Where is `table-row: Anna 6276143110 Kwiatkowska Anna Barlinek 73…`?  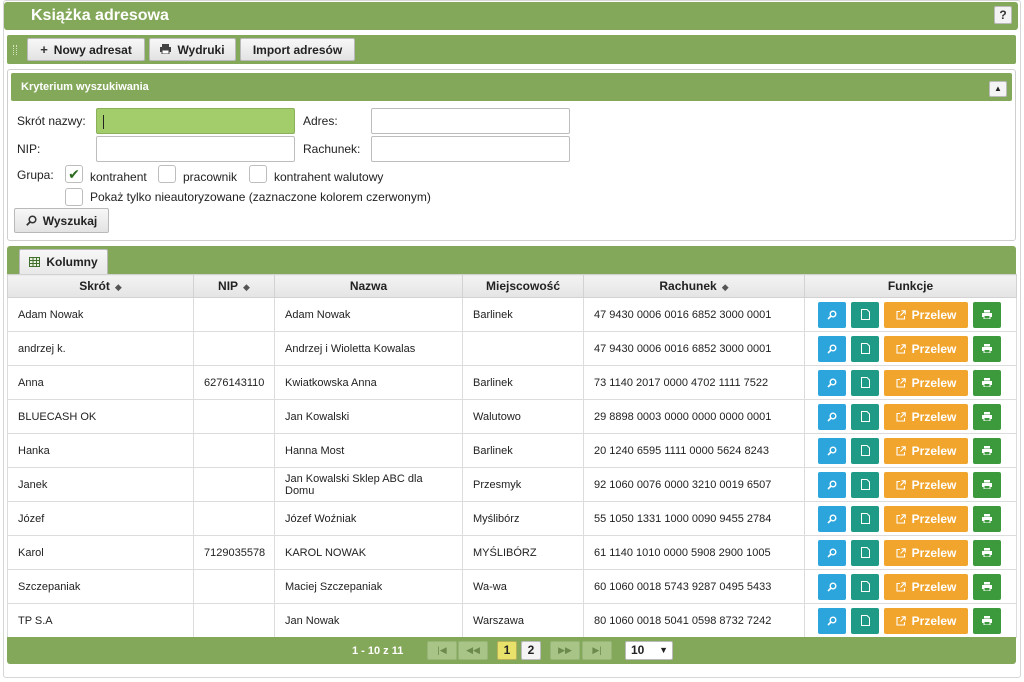
table-row: Anna 6276143110 Kwiatkowska Anna Barlinek 73… is located at coordinates (512, 382).